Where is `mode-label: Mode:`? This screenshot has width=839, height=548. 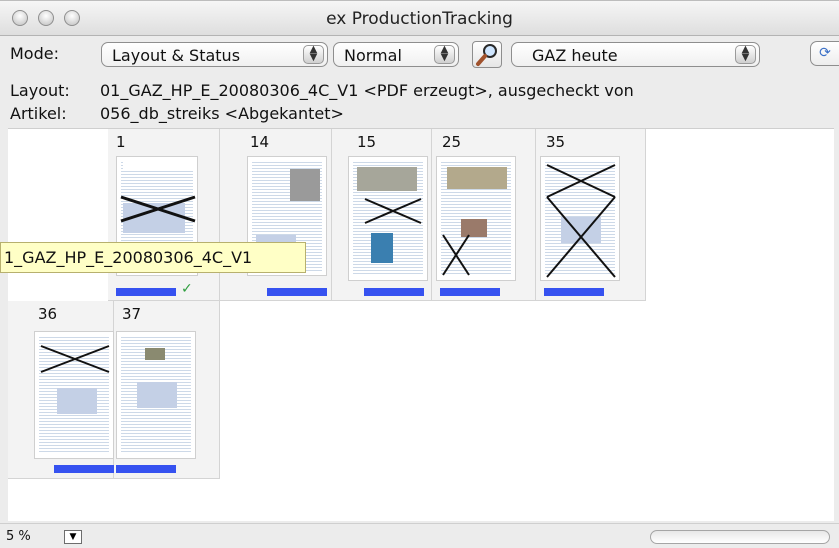 mode-label: Mode: is located at coordinates (34, 53).